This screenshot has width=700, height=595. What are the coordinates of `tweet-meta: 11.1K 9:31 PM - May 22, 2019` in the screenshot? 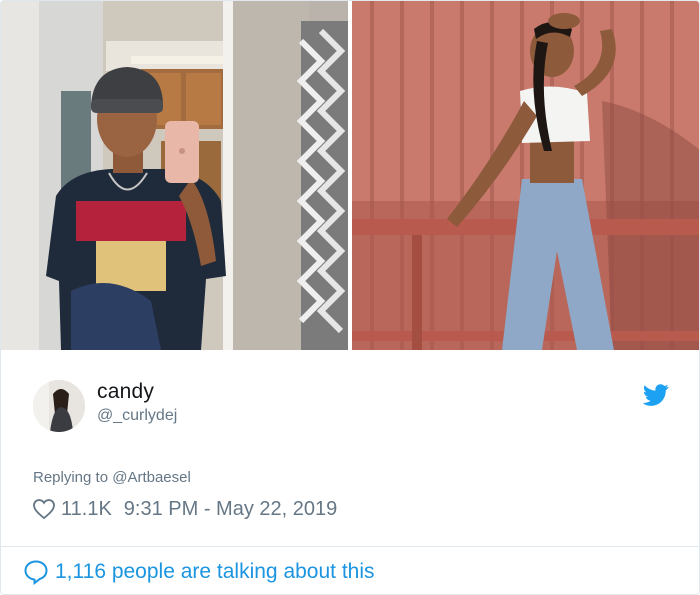 It's located at (185, 509).